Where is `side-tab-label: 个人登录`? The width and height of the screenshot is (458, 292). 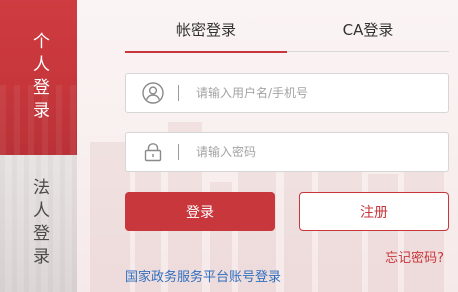
side-tab-label: 个人登录 is located at coordinates (39, 77).